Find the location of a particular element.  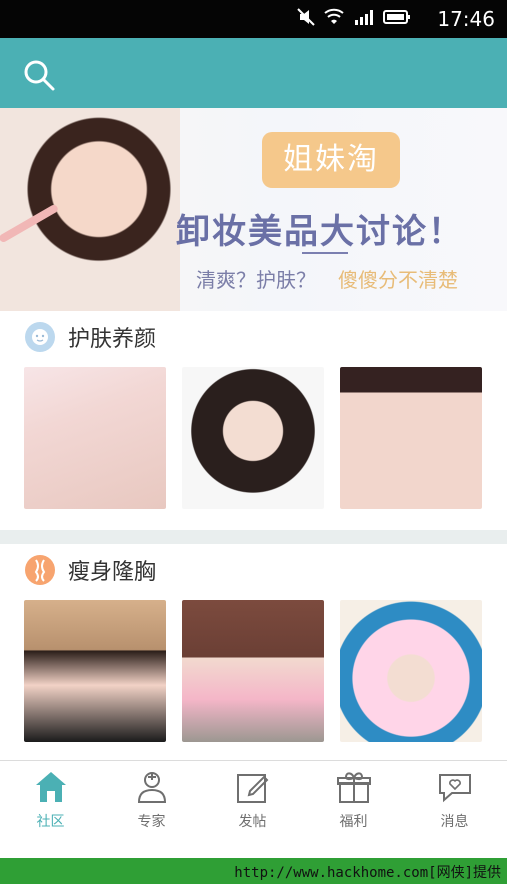

tab-welfare: 福利 is located at coordinates (353, 814).